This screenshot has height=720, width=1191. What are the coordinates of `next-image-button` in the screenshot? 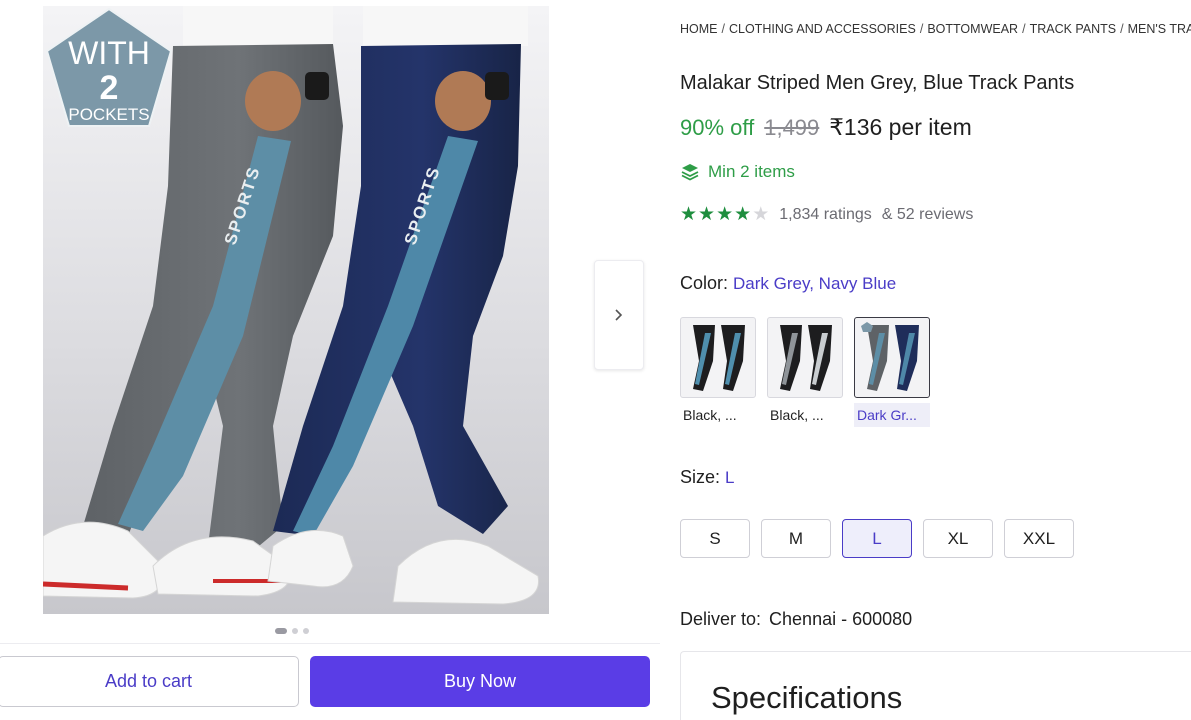 It's located at (619, 315).